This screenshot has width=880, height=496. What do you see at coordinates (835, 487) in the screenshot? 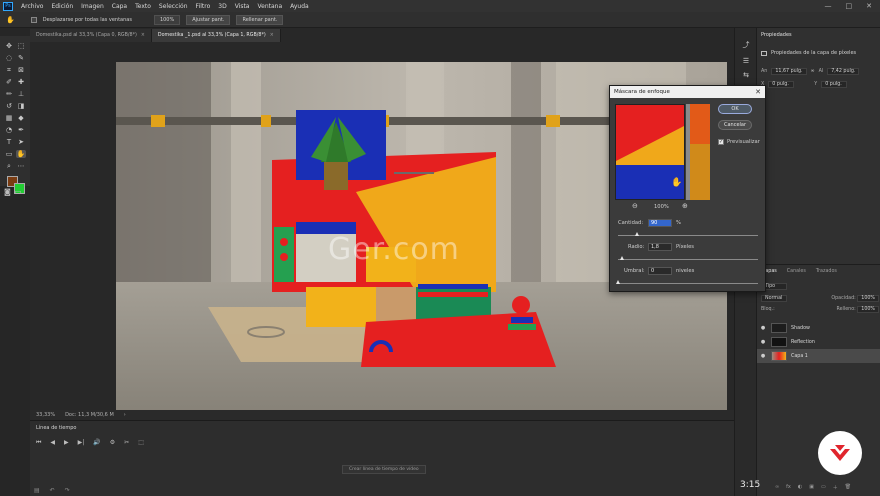
I see `new-layer-icon: ＋` at bounding box center [835, 487].